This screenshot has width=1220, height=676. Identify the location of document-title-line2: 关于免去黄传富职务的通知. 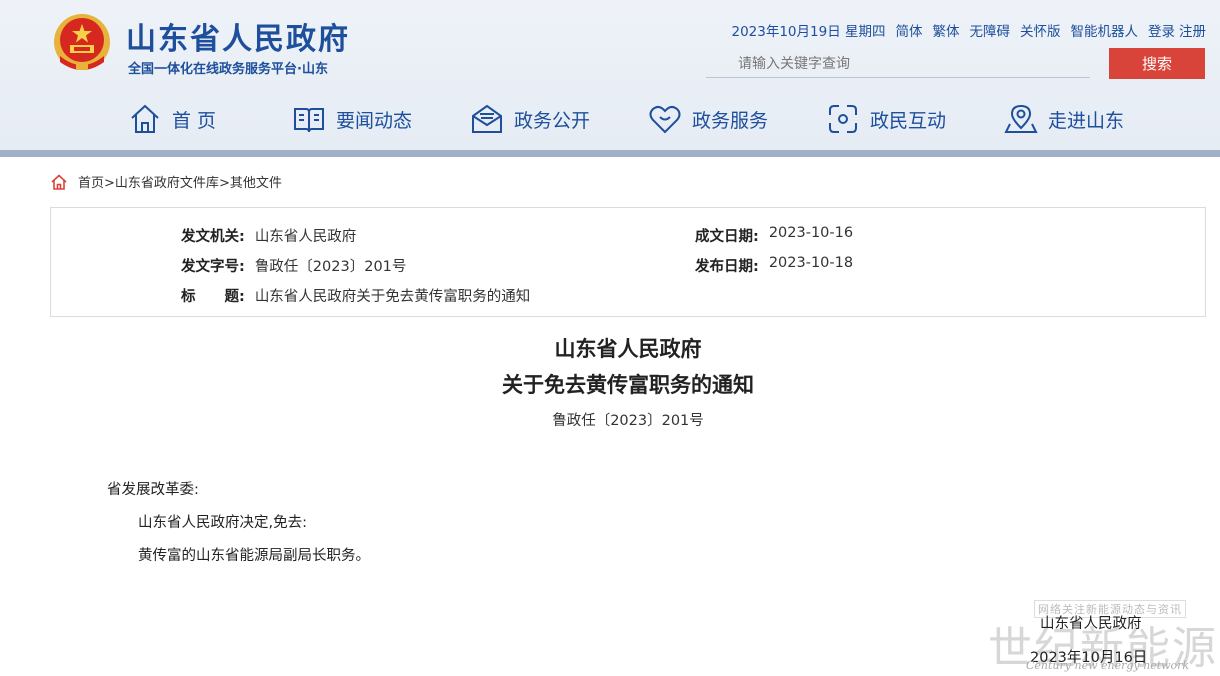
(628, 385).